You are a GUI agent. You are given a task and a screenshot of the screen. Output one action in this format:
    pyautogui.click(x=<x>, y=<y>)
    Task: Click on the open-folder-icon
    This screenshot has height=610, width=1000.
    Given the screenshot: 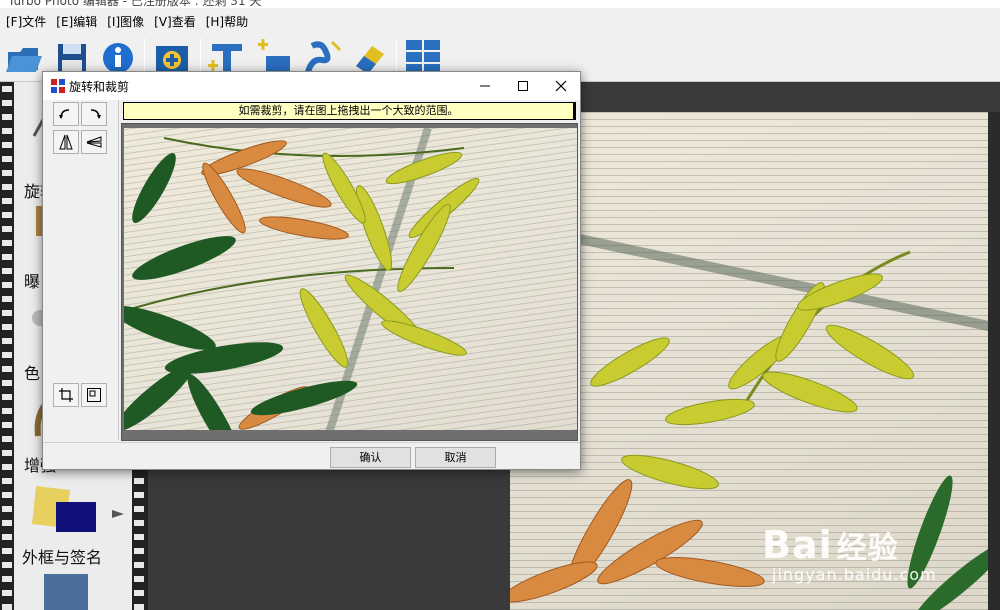 What is the action you would take?
    pyautogui.click(x=24, y=58)
    